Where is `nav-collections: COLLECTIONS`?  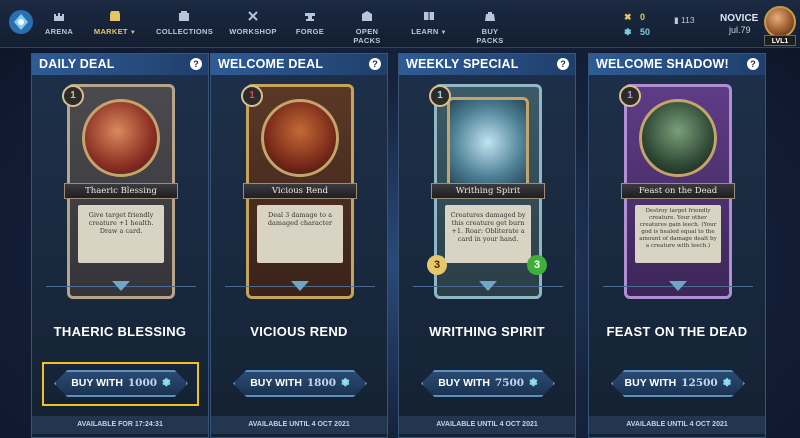 nav-collections: COLLECTIONS is located at coordinates (185, 27).